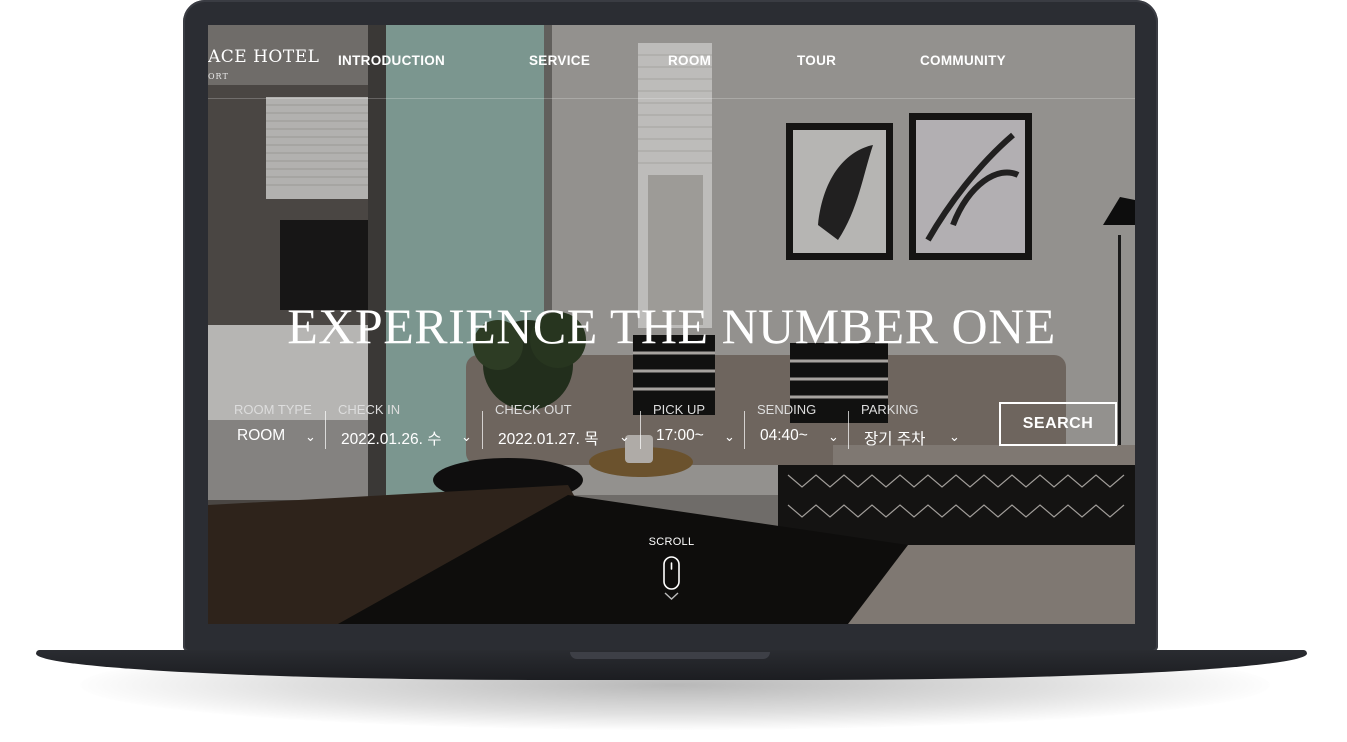  What do you see at coordinates (369, 409) in the screenshot?
I see `check-in-label: CHECK IN` at bounding box center [369, 409].